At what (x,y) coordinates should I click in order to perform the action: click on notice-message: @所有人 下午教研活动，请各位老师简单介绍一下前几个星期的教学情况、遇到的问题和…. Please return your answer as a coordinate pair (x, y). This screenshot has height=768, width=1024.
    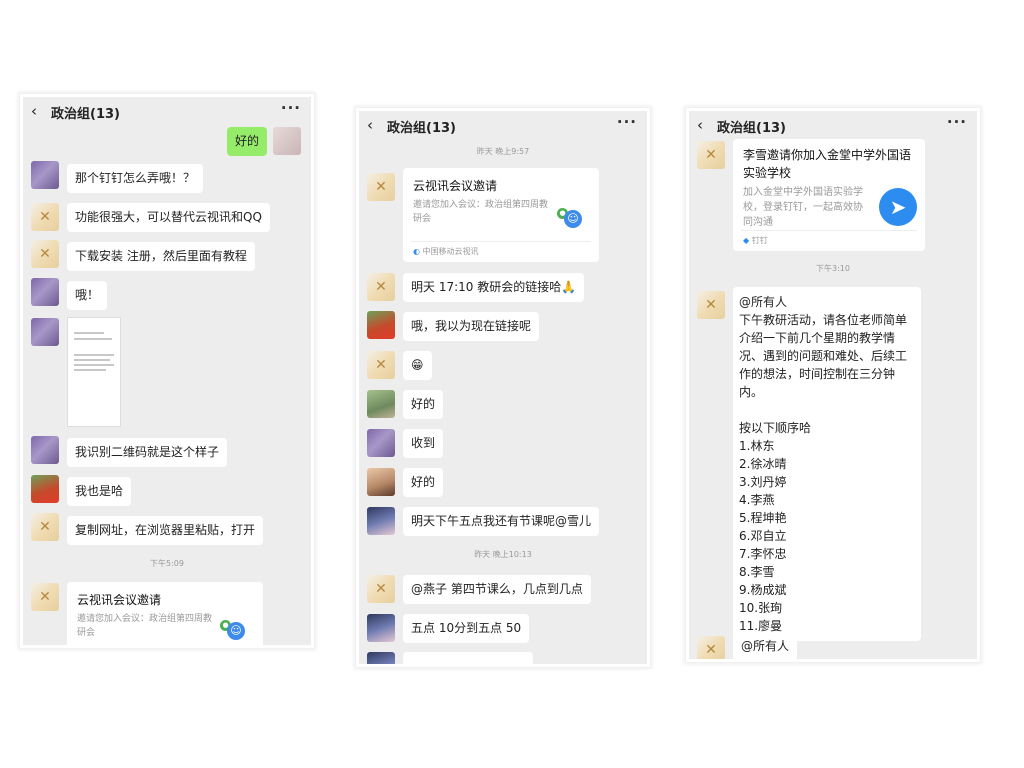
    Looking at the image, I should click on (827, 464).